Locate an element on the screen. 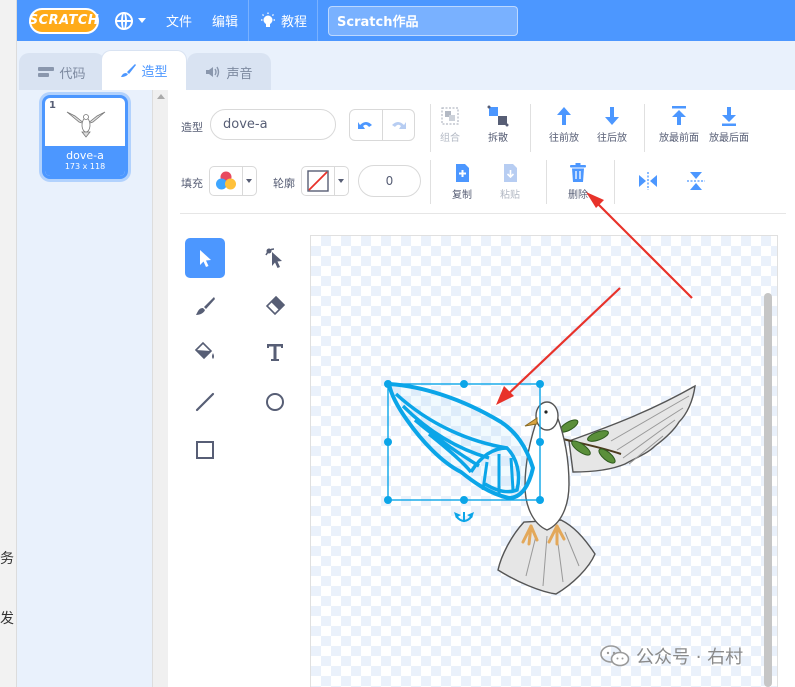  text-tool is located at coordinates (275, 352).